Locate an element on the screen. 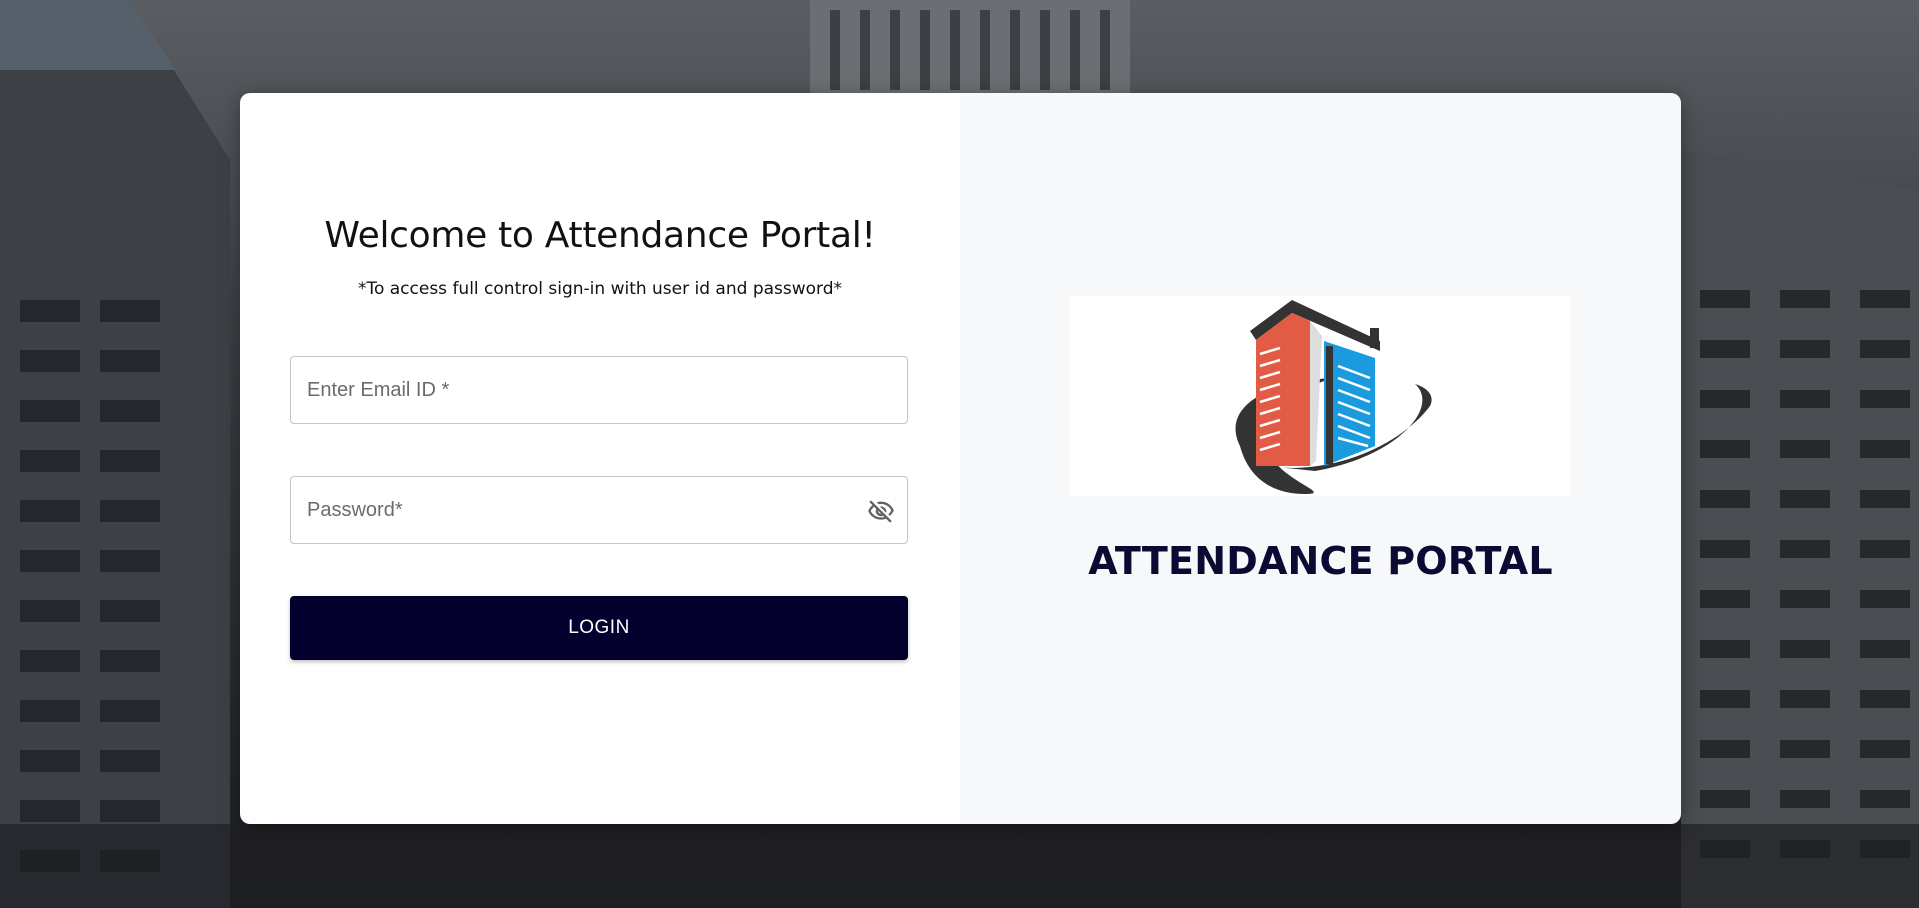 Image resolution: width=1919 pixels, height=908 pixels. password-input is located at coordinates (577, 510).